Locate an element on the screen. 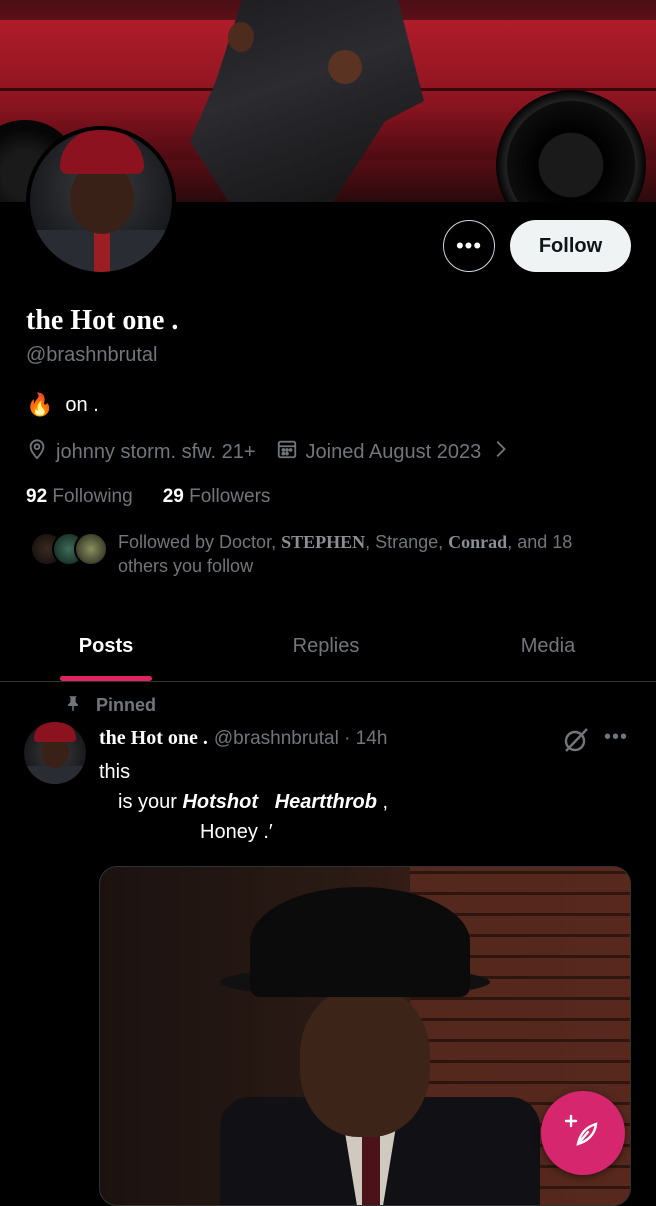 This screenshot has width=656, height=1206. fire-emoji: 🔥 is located at coordinates (40, 404).